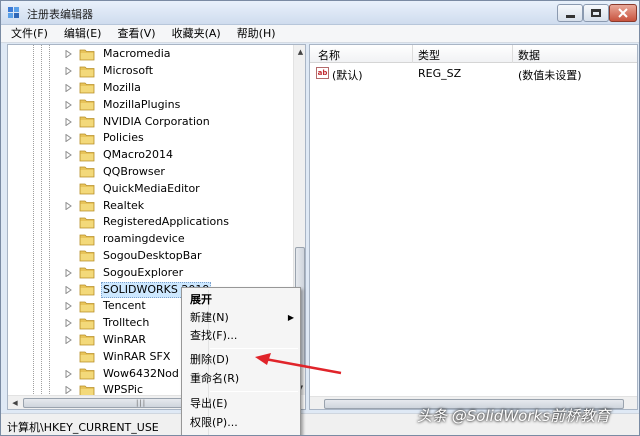  What do you see at coordinates (209, 317) in the screenshot?
I see `menu-new-label: 新建(N)` at bounding box center [209, 317].